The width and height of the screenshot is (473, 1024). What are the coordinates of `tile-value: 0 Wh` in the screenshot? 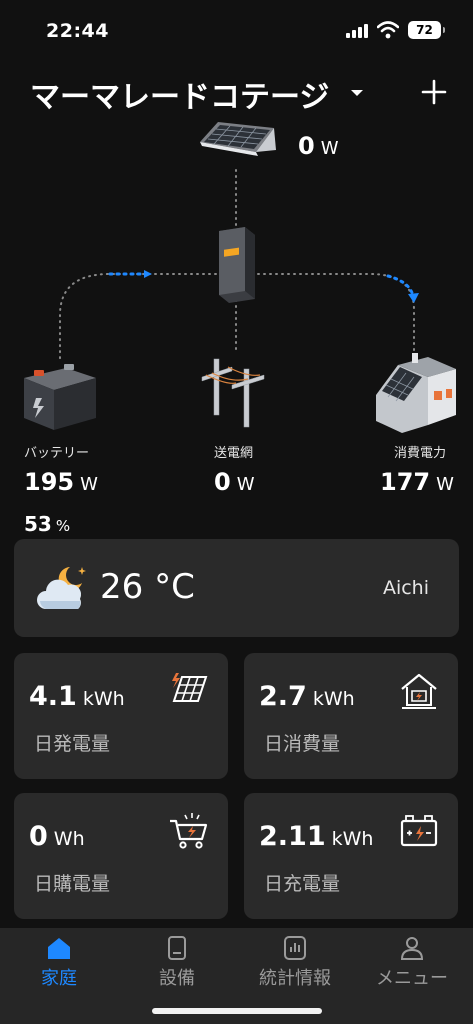 It's located at (57, 836).